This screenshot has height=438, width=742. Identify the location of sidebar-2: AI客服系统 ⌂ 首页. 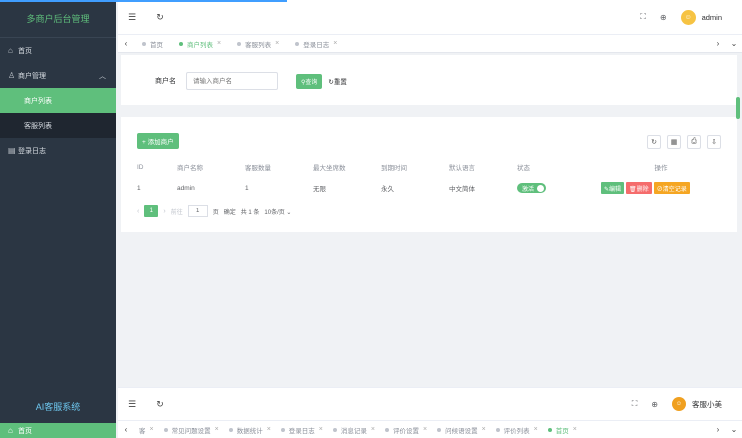
(58, 412).